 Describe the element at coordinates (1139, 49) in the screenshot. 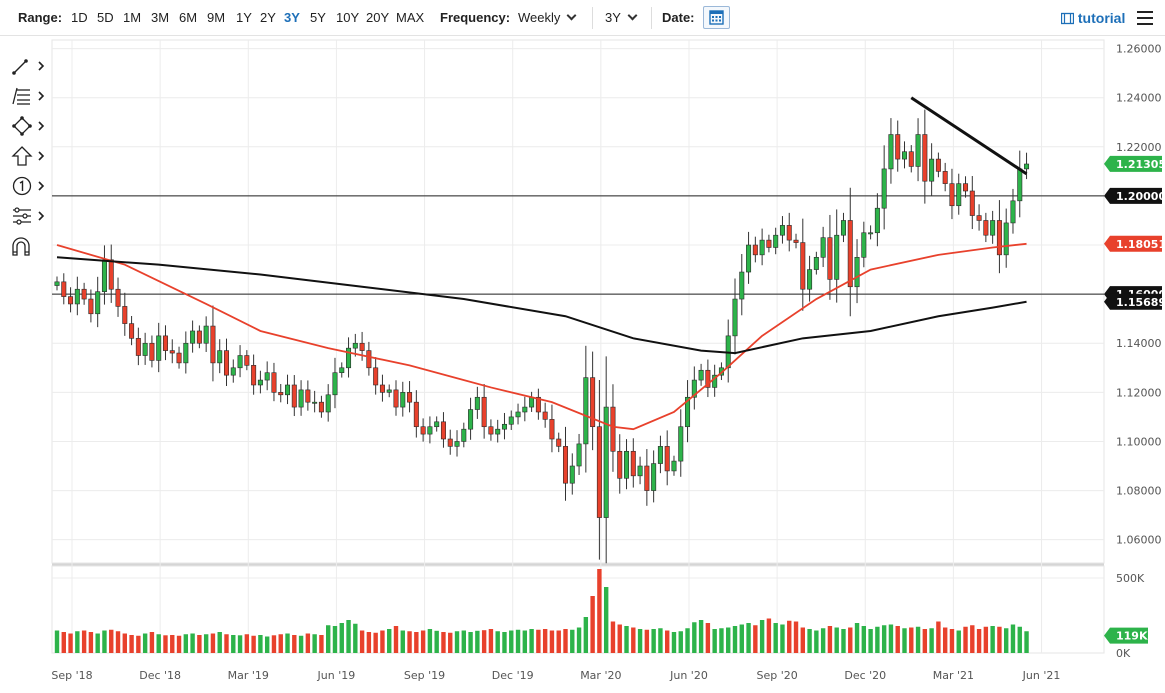

I see `y-tick-label: 1.26000` at that location.